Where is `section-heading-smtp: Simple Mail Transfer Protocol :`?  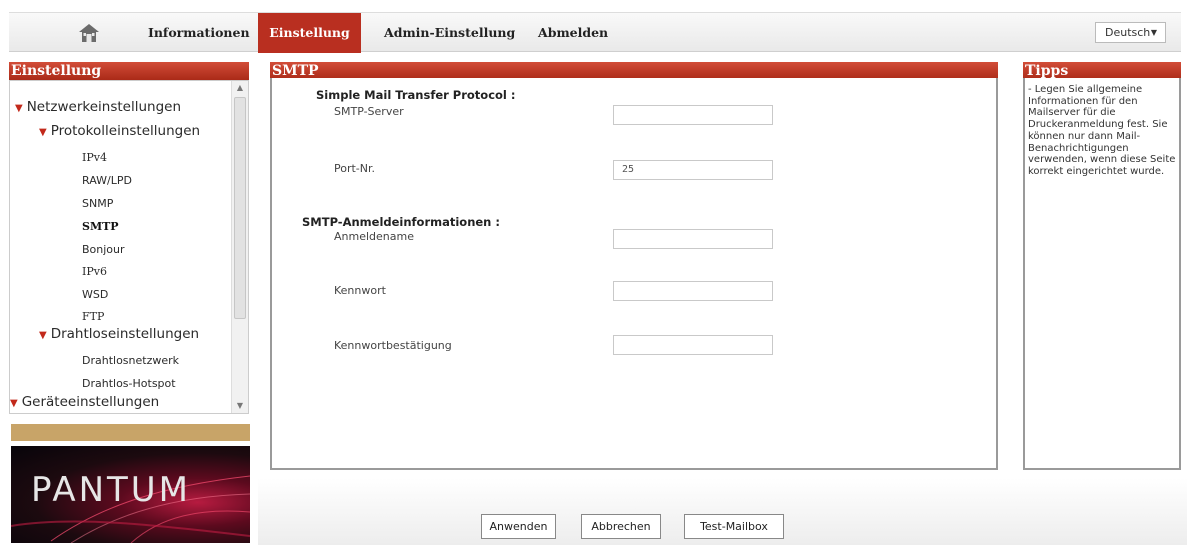 section-heading-smtp: Simple Mail Transfer Protocol : is located at coordinates (416, 95).